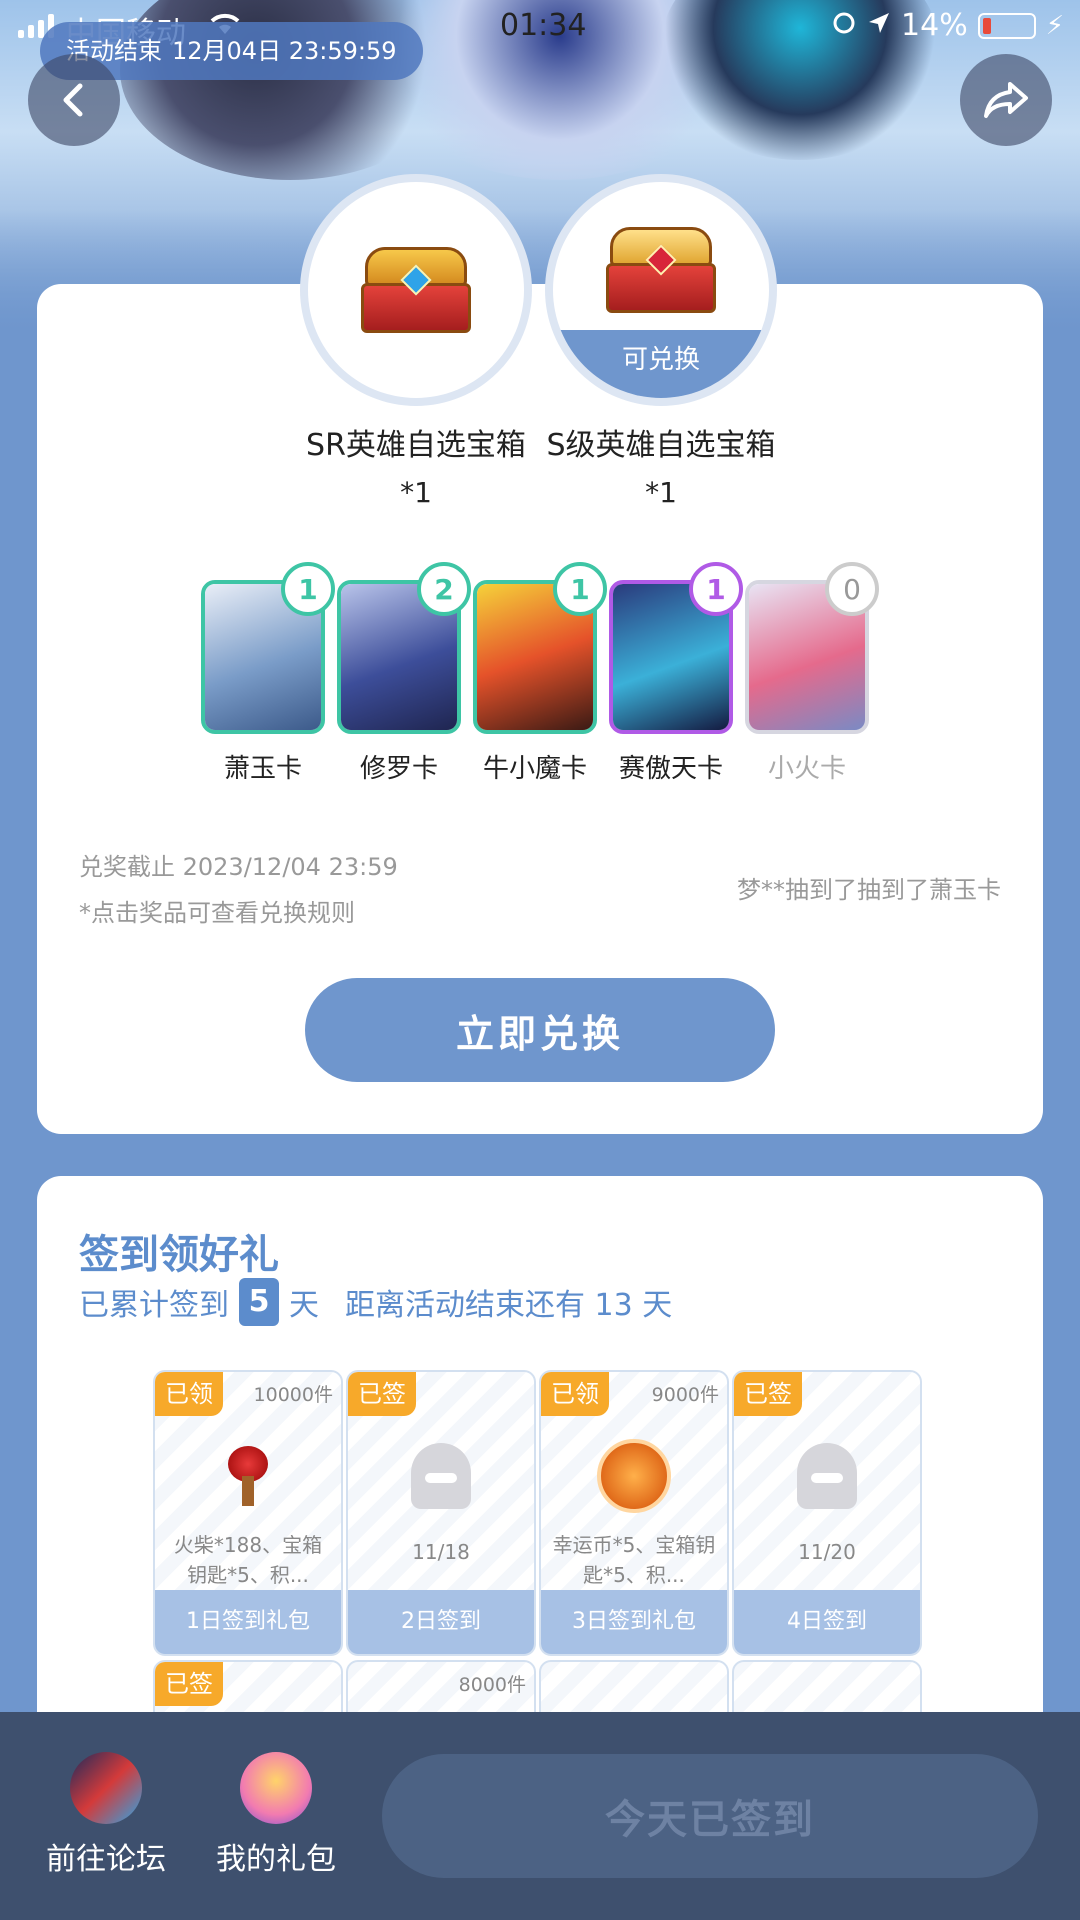 The image size is (1080, 1920). I want to click on day-label: 4日签到, so click(827, 1622).